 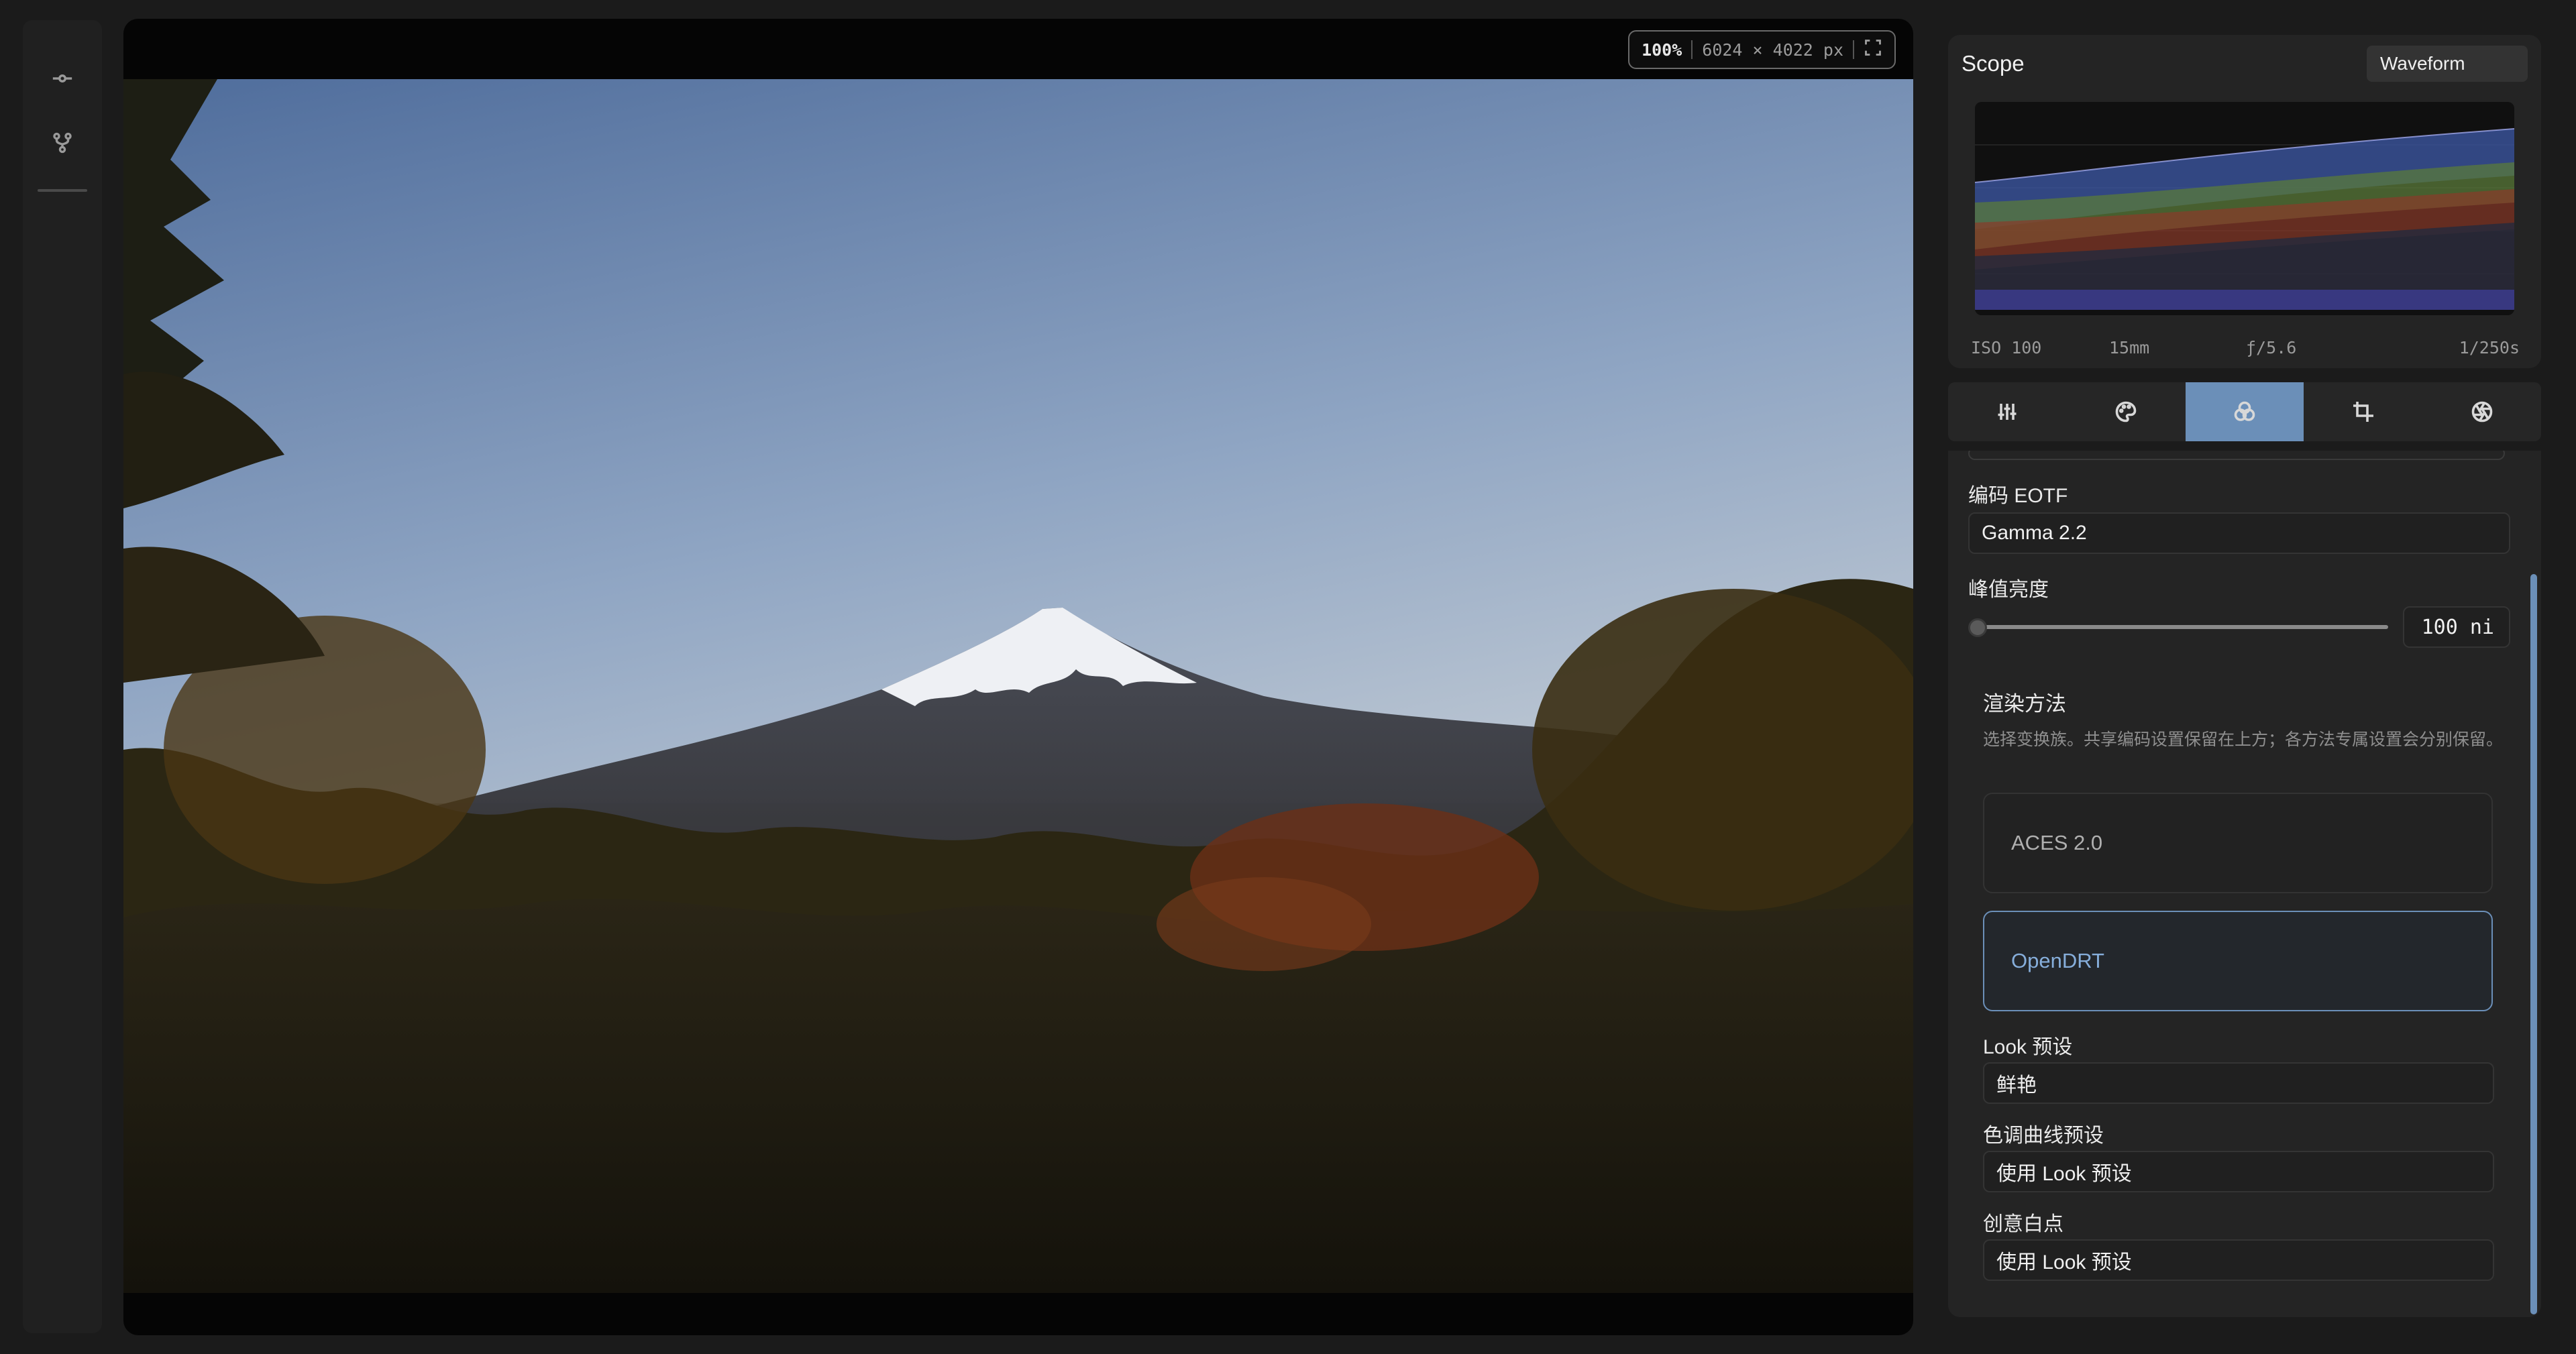 I want to click on color-circles-icon, so click(x=2244, y=411).